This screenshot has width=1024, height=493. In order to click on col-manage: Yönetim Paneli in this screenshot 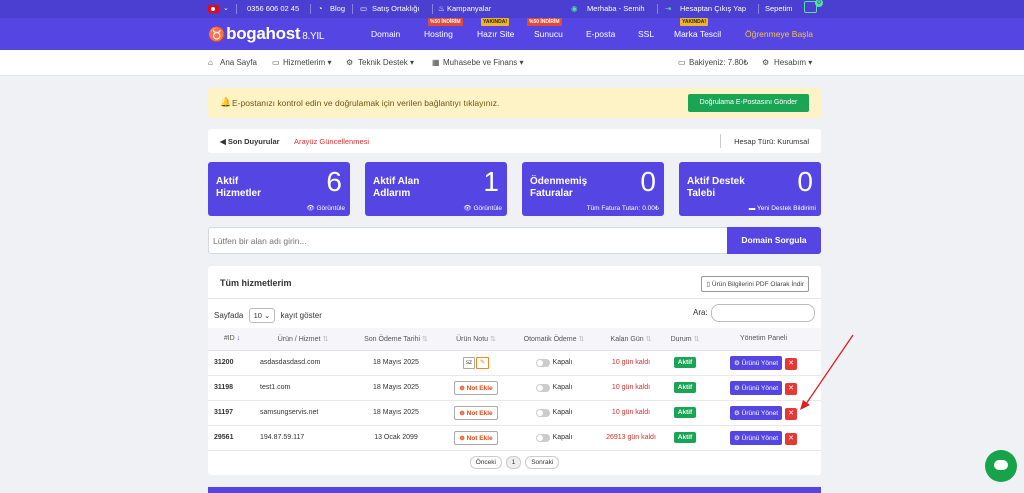, I will do `click(763, 339)`.